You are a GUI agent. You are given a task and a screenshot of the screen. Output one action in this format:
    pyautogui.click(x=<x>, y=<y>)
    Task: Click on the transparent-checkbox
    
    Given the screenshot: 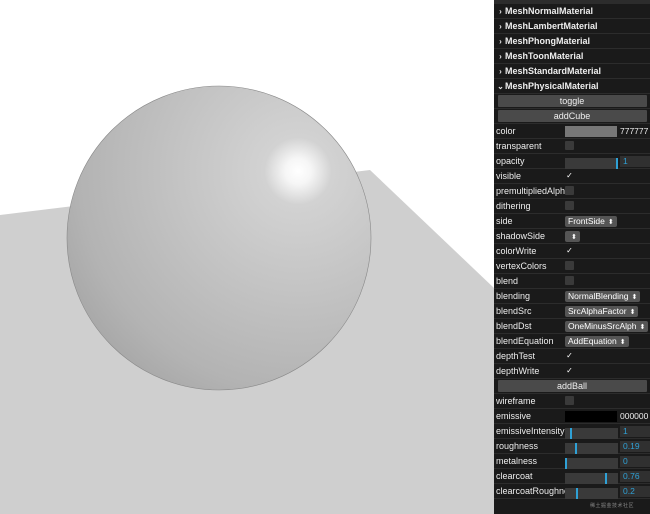 What is the action you would take?
    pyautogui.click(x=569, y=145)
    